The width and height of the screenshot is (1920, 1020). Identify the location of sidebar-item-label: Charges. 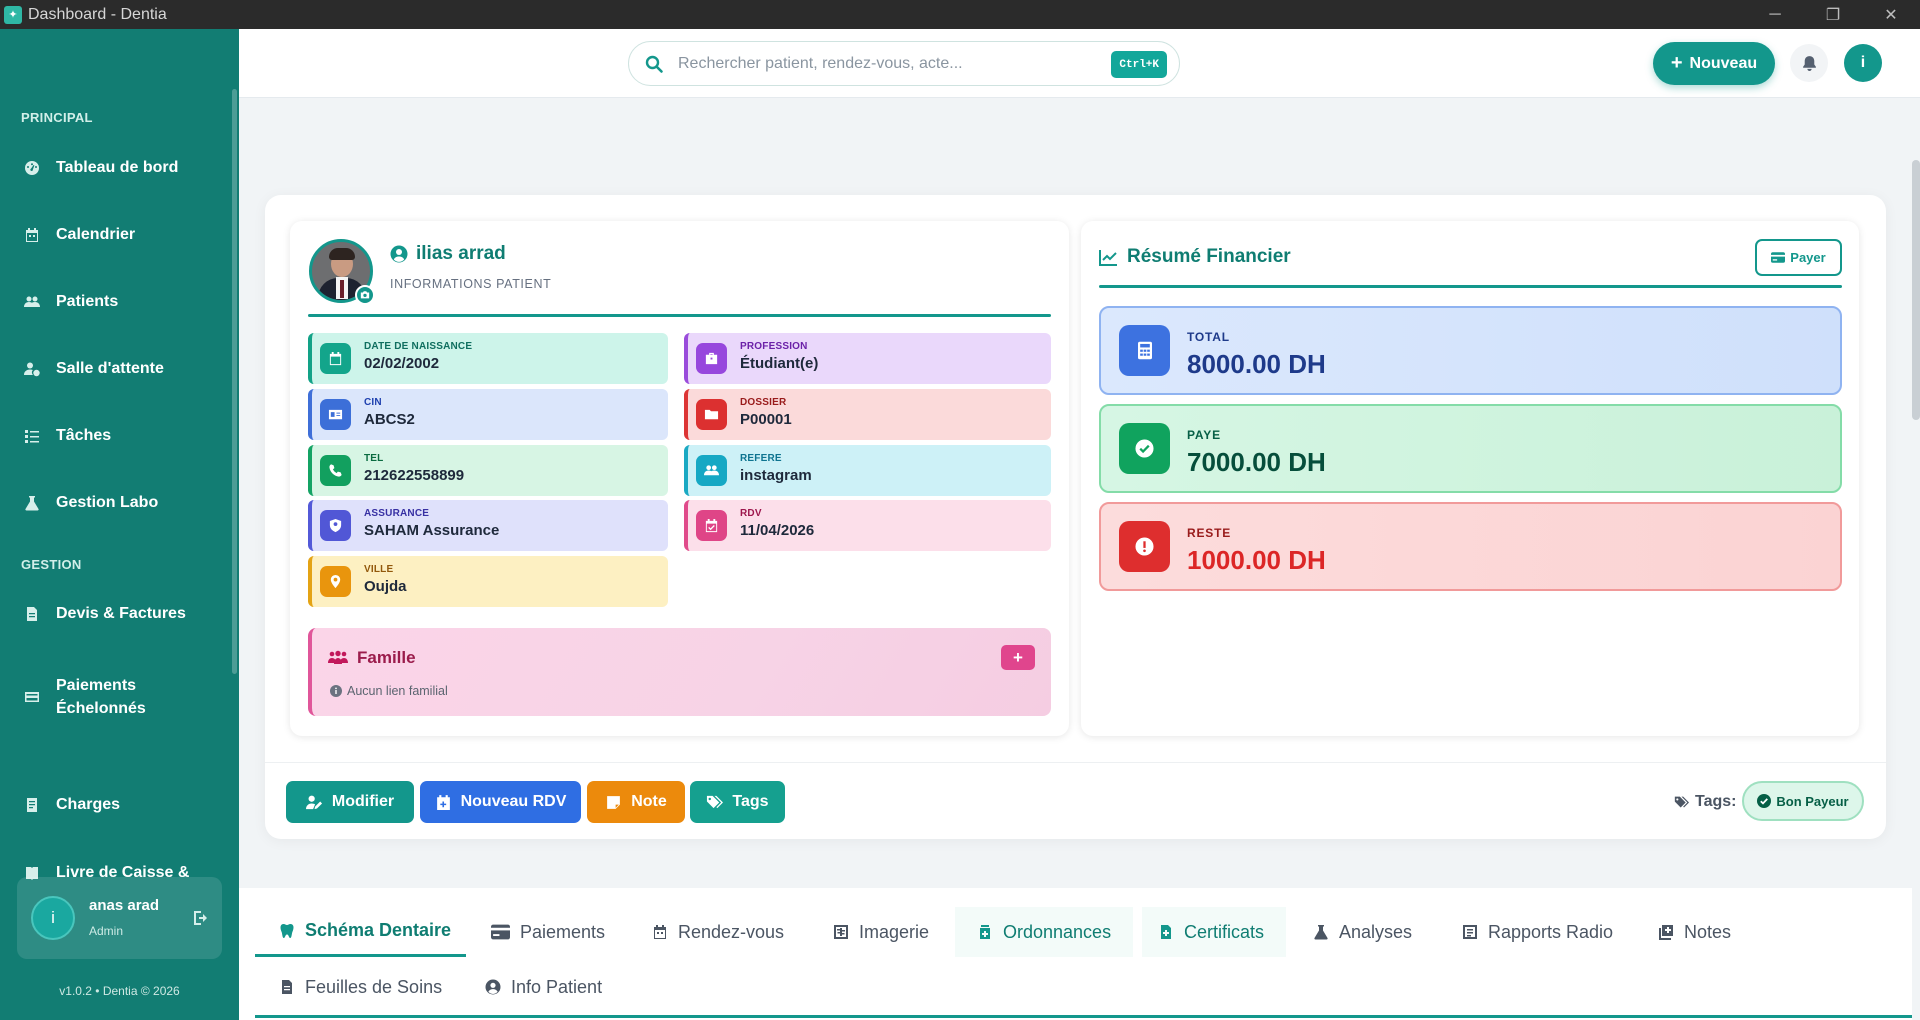
(88, 804).